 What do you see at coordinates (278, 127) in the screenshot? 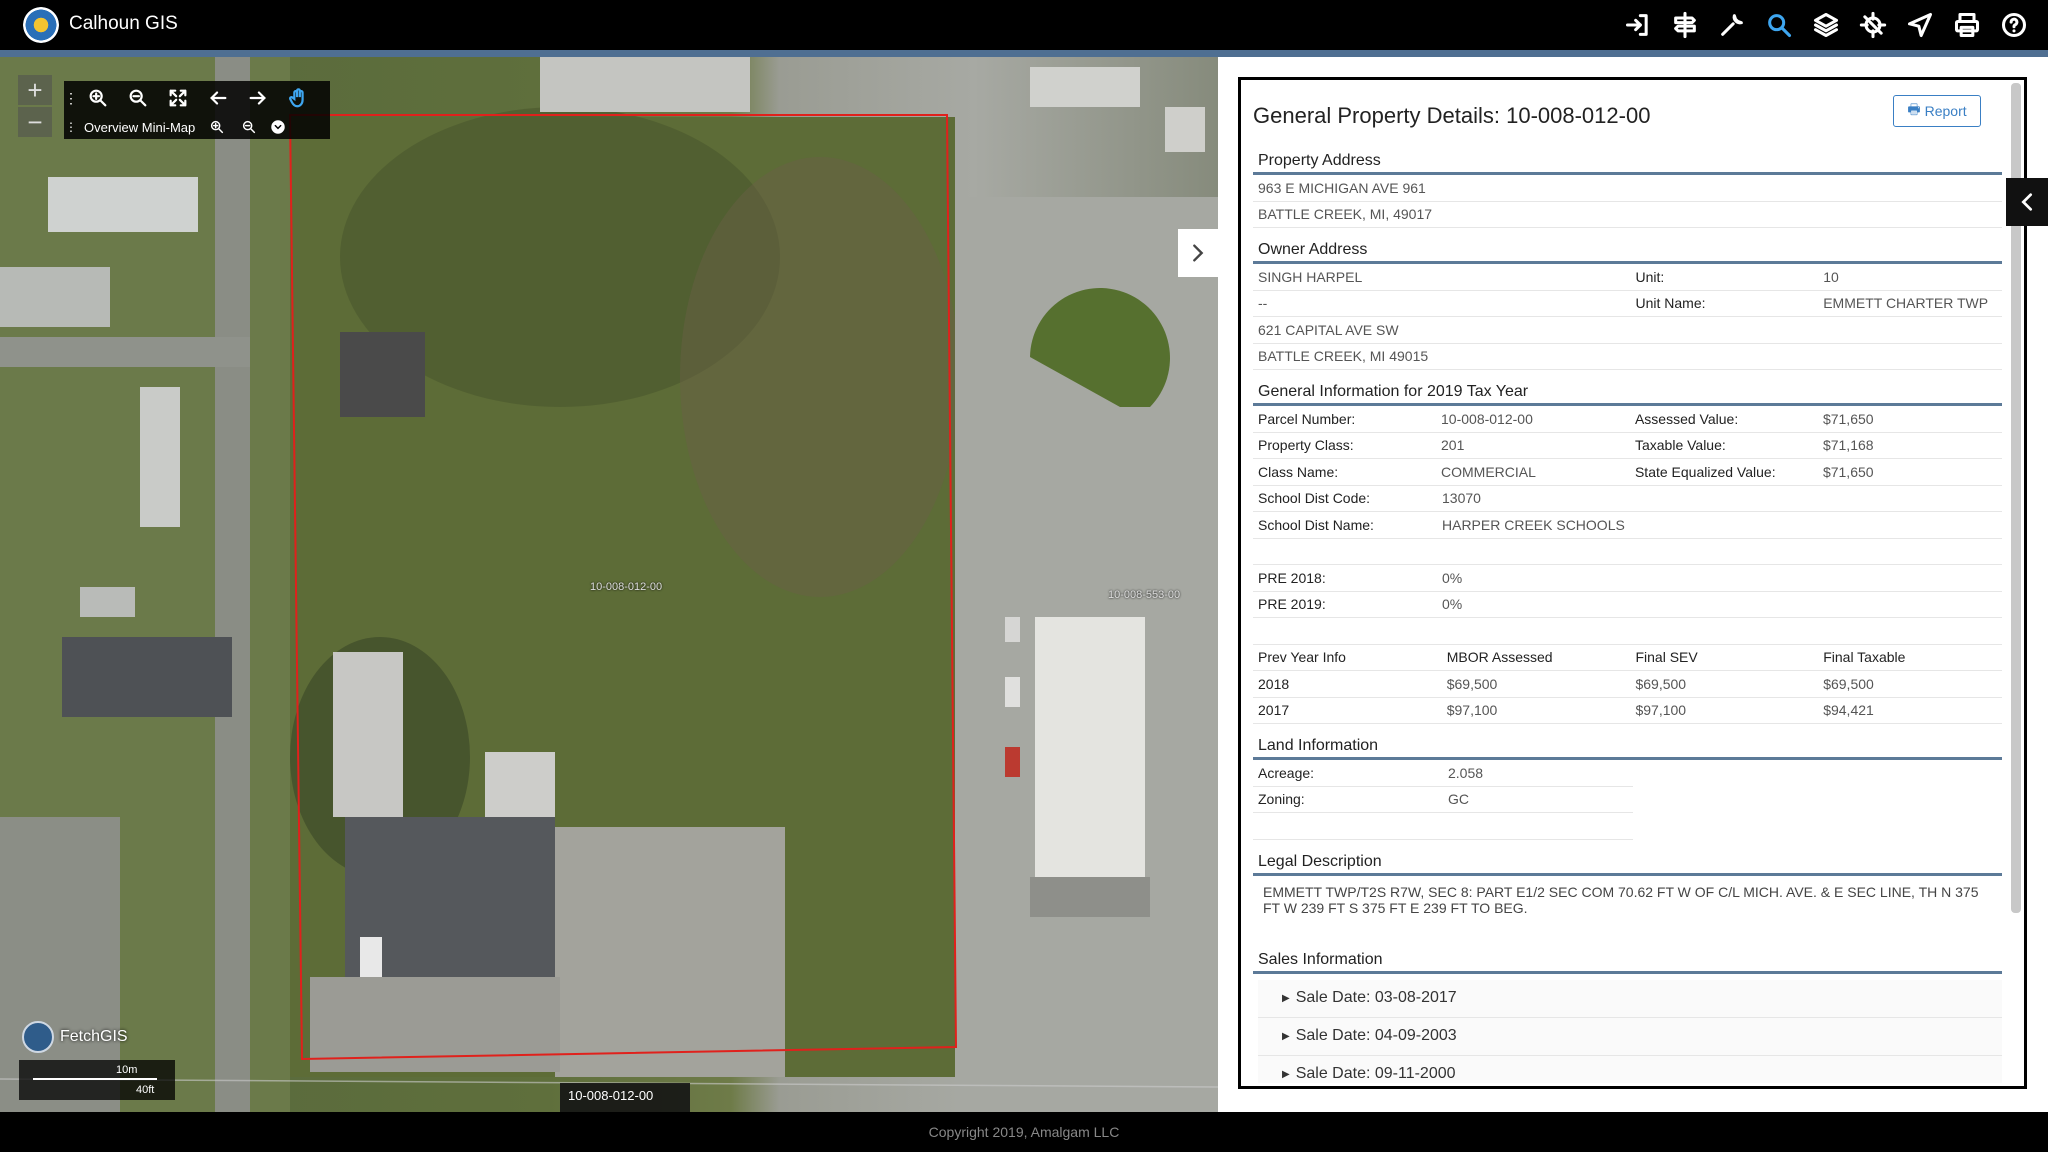
I see `minimap-toggle-icon` at bounding box center [278, 127].